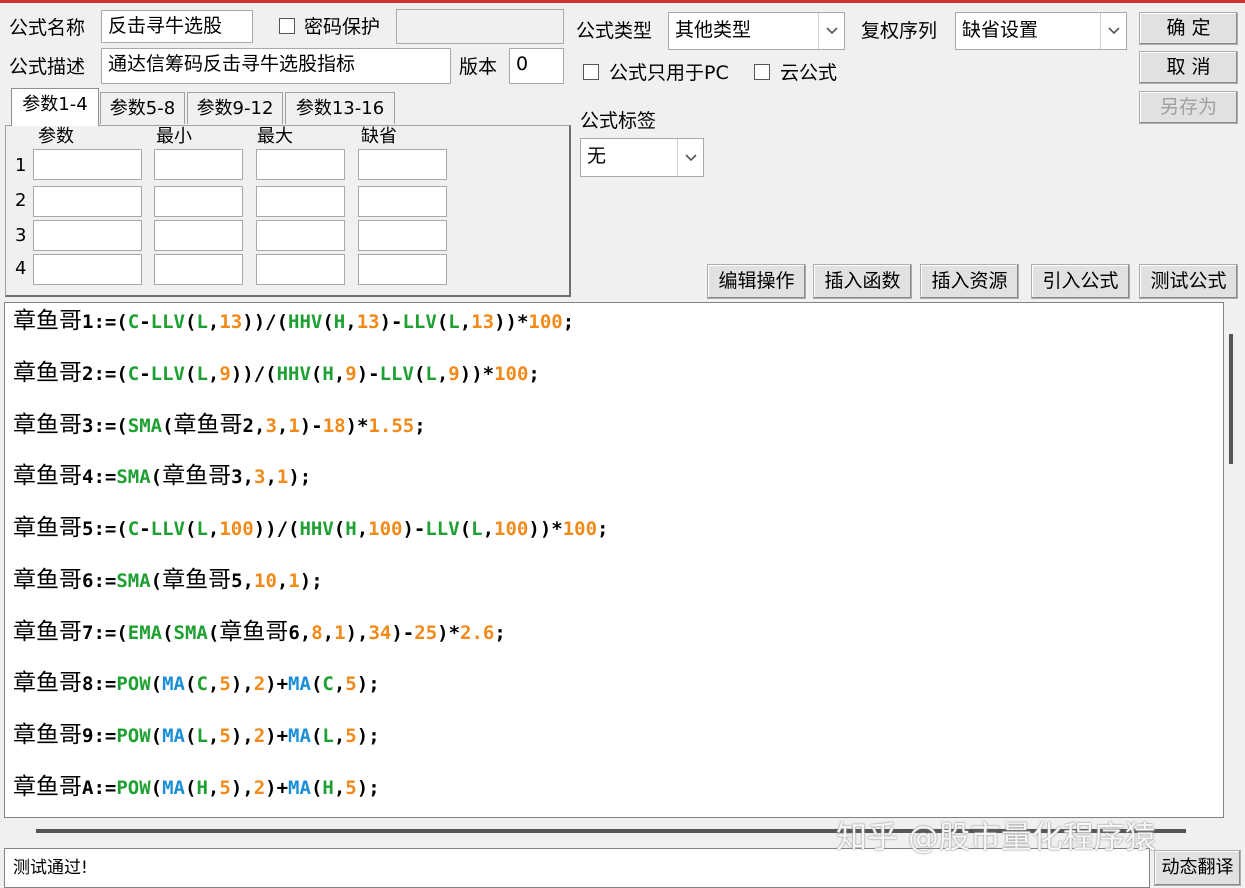 The width and height of the screenshot is (1245, 888). What do you see at coordinates (402, 164) in the screenshot?
I see `param-1-default-input` at bounding box center [402, 164].